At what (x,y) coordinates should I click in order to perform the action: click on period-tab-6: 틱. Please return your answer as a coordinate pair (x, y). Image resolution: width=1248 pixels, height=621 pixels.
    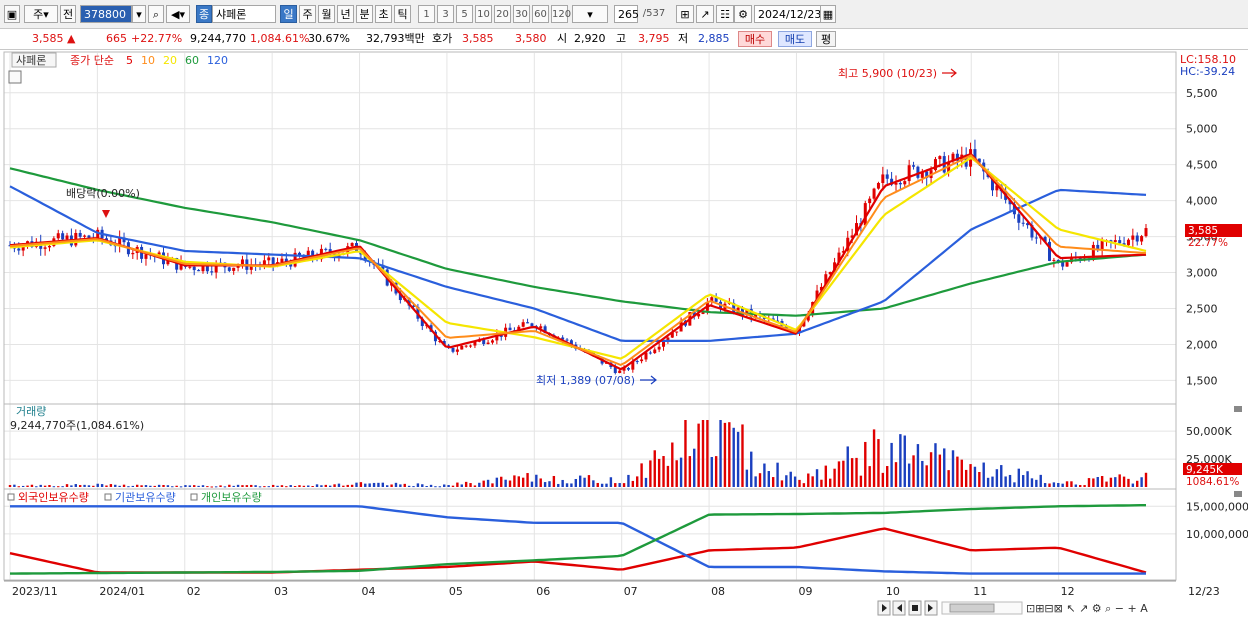
    Looking at the image, I should click on (402, 14).